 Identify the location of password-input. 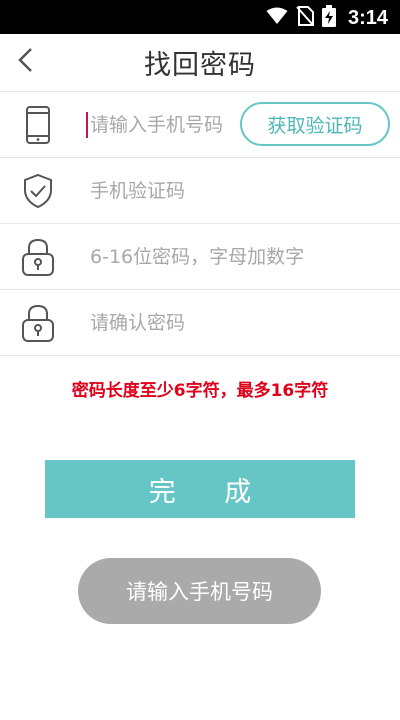
(230, 257).